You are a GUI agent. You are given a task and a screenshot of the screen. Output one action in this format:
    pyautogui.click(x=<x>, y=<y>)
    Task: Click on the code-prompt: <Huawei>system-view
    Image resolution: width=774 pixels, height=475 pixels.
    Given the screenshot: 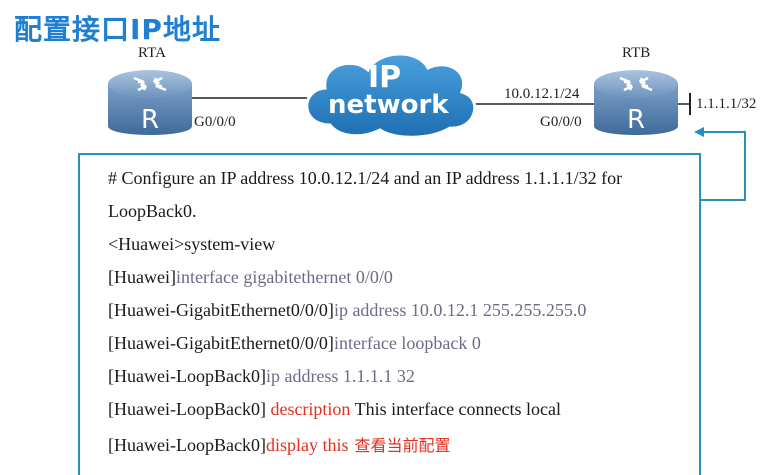 What is the action you would take?
    pyautogui.click(x=192, y=244)
    